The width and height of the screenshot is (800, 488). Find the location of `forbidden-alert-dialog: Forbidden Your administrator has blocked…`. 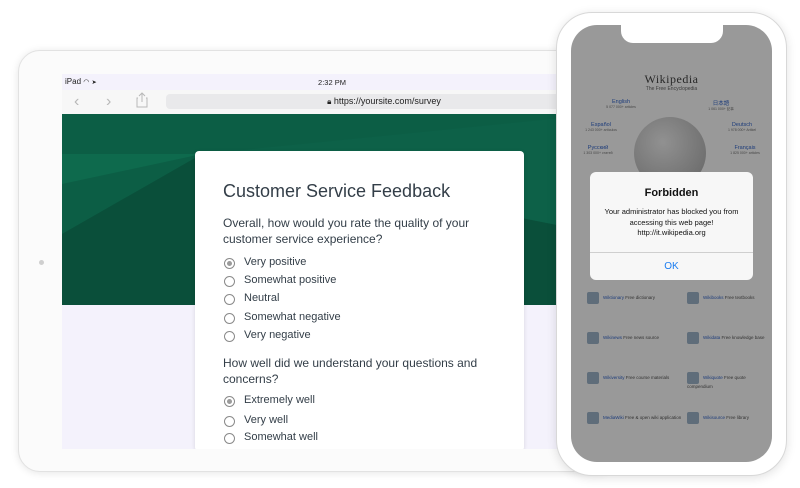

forbidden-alert-dialog: Forbidden Your administrator has blocked… is located at coordinates (671, 226).